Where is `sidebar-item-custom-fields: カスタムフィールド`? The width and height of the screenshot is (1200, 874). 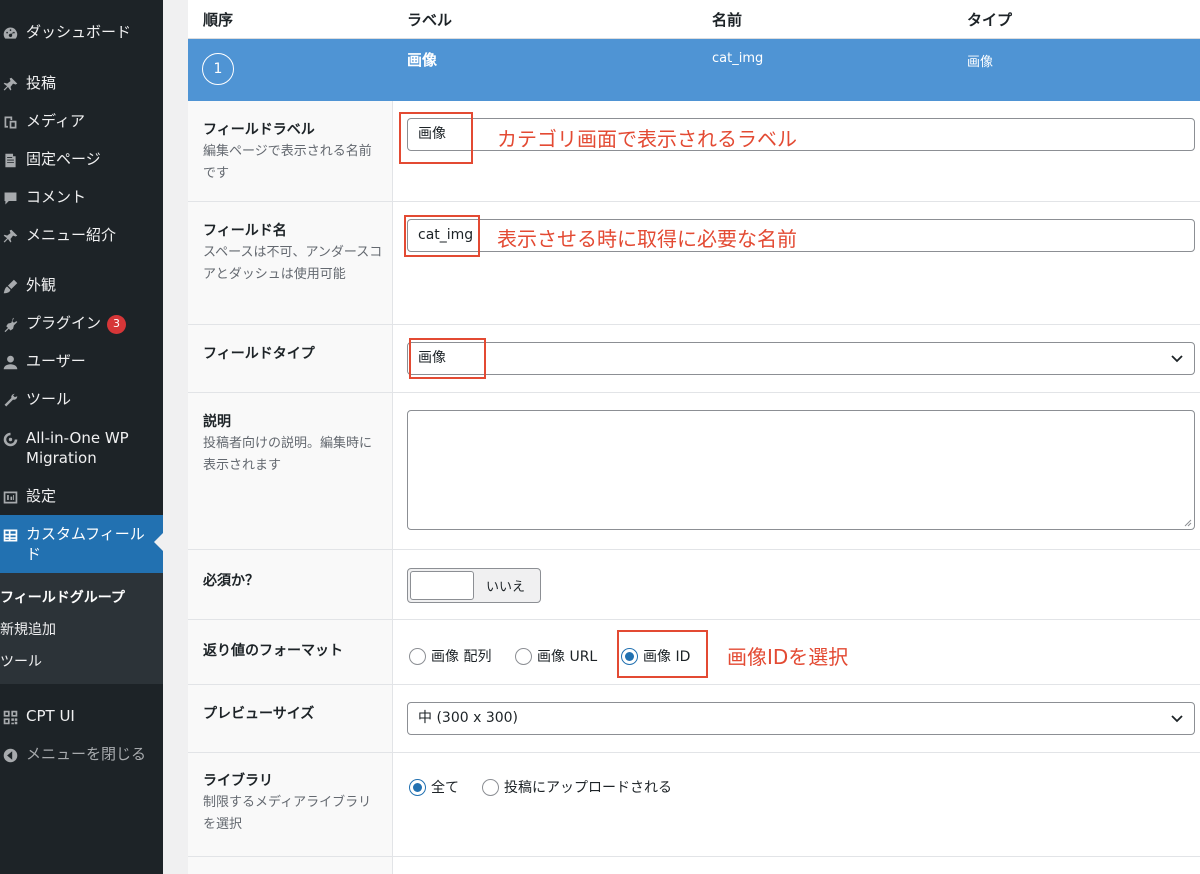 sidebar-item-custom-fields: カスタムフィールド is located at coordinates (81, 544).